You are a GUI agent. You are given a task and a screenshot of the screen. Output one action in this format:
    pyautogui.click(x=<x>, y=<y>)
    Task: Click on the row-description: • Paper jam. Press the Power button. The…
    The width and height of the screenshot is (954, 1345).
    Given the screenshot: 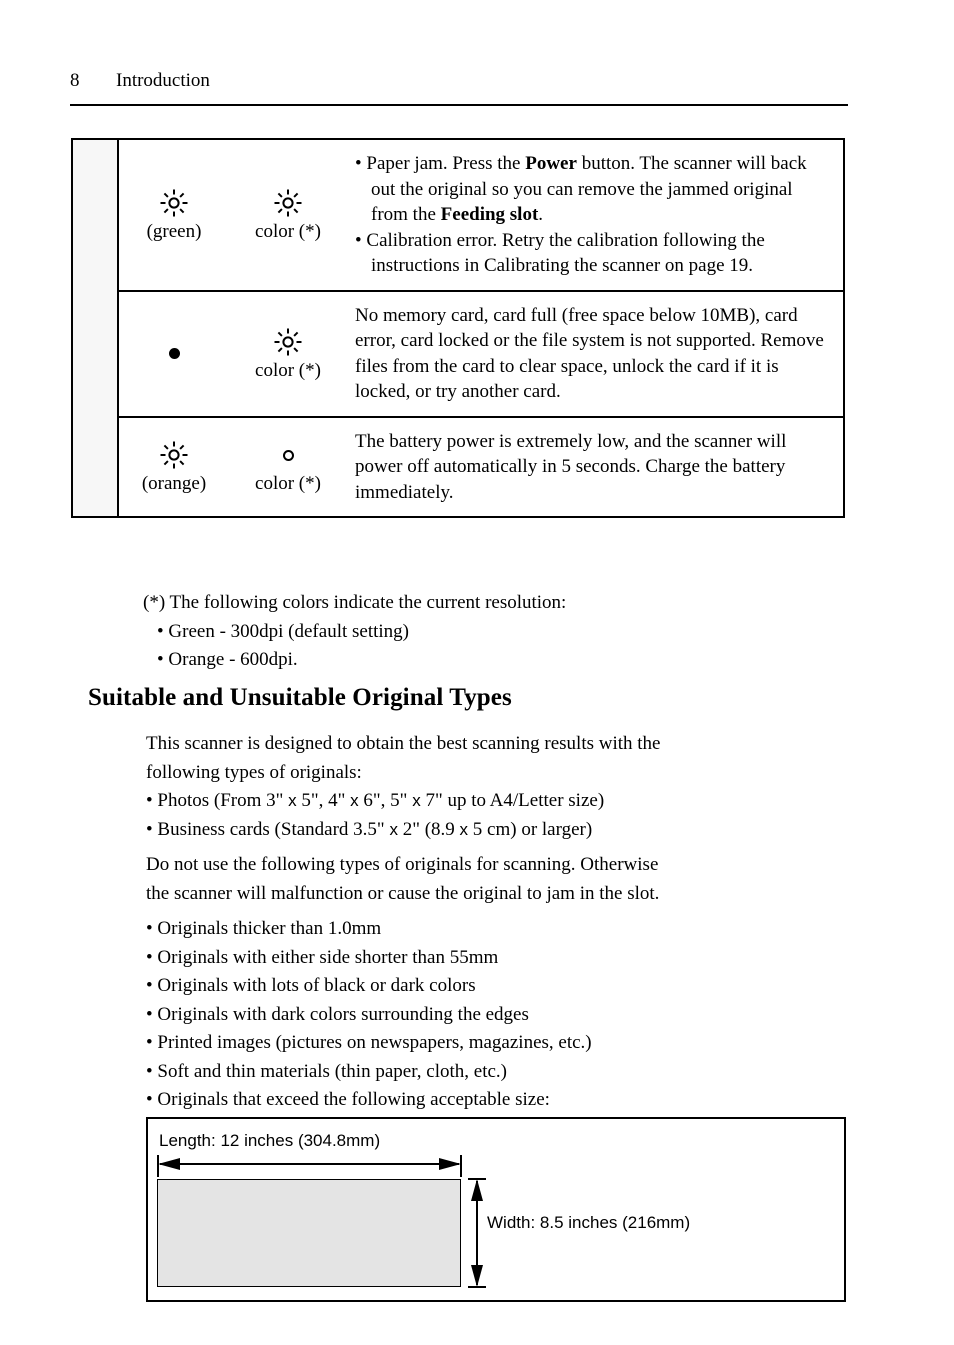 What is the action you would take?
    pyautogui.click(x=595, y=215)
    